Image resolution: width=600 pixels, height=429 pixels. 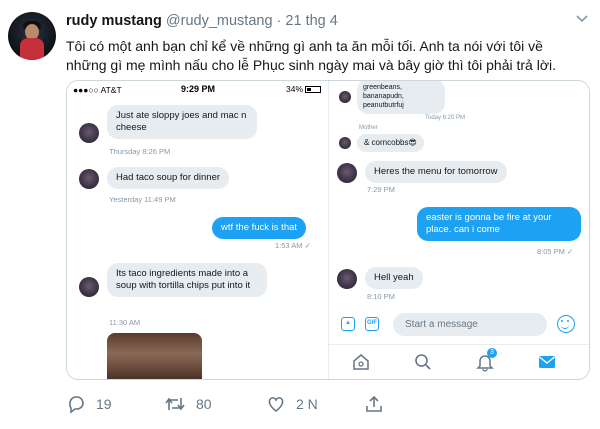 I want to click on message-bubble-out: wtf the fuck is that, so click(x=259, y=228).